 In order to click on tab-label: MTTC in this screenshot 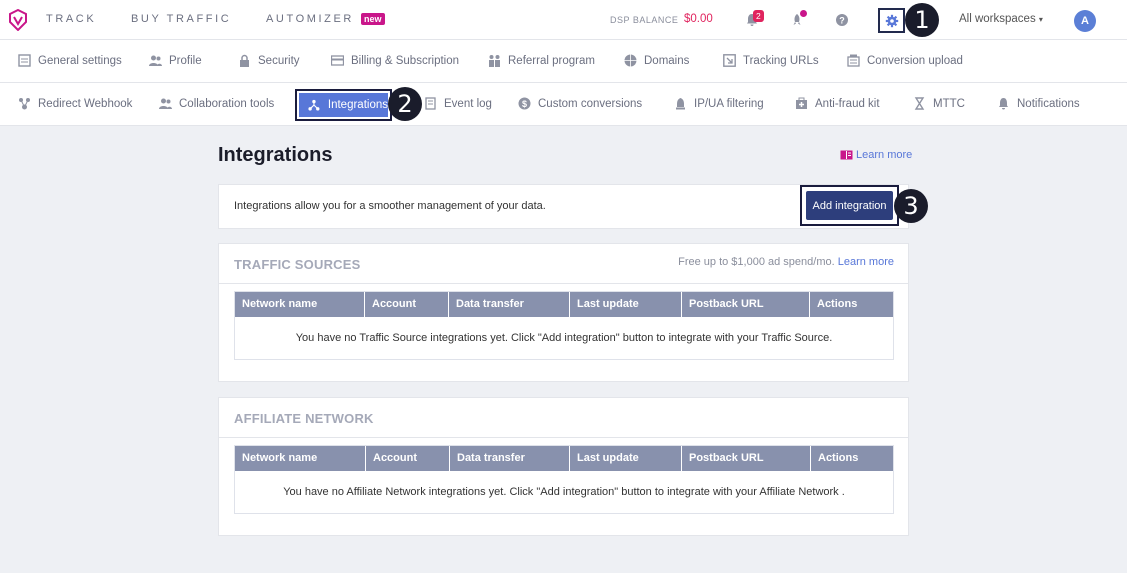, I will do `click(949, 103)`.